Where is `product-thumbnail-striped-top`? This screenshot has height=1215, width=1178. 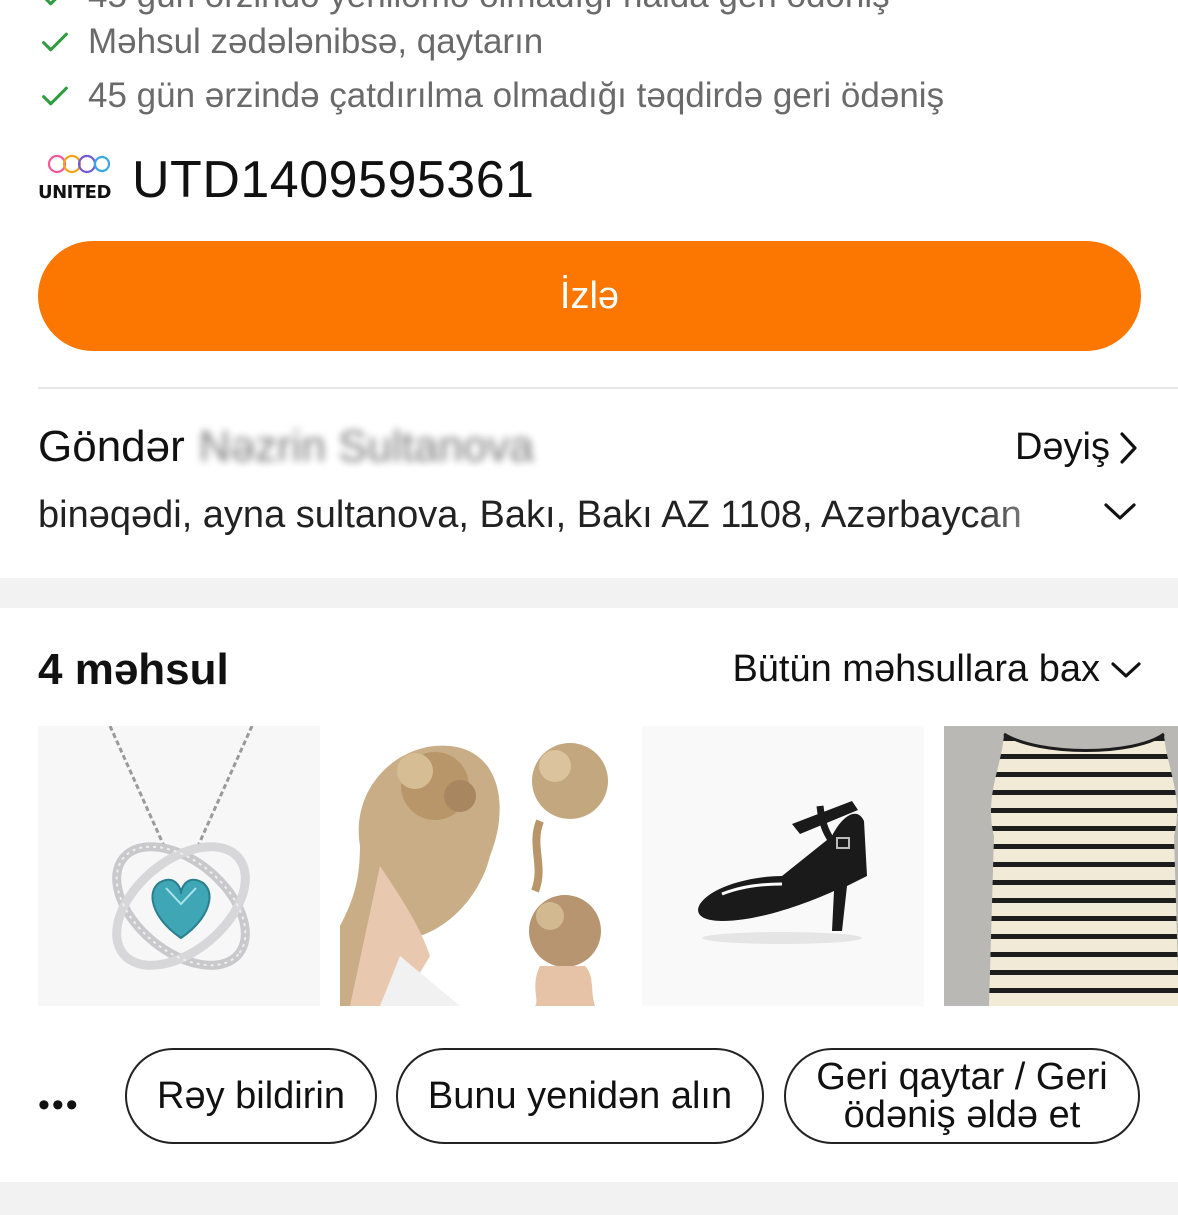
product-thumbnail-striped-top is located at coordinates (1061, 866).